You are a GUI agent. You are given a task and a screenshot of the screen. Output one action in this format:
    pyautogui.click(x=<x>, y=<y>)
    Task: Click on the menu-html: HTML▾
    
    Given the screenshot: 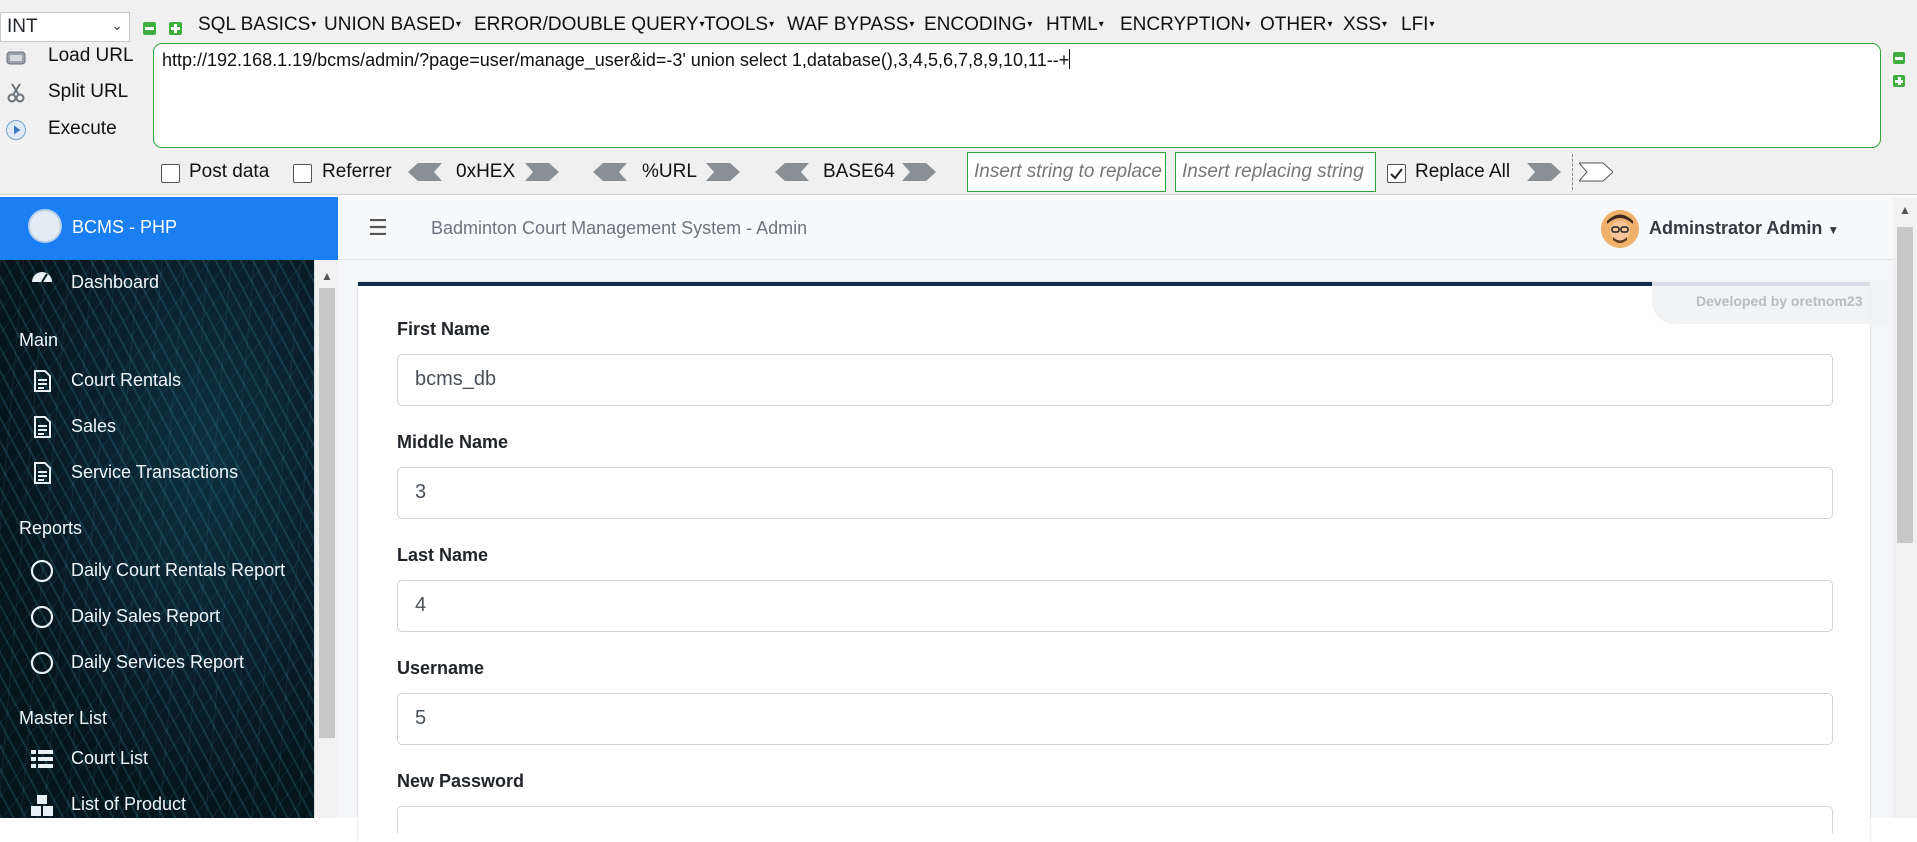 What is the action you would take?
    pyautogui.click(x=1075, y=25)
    